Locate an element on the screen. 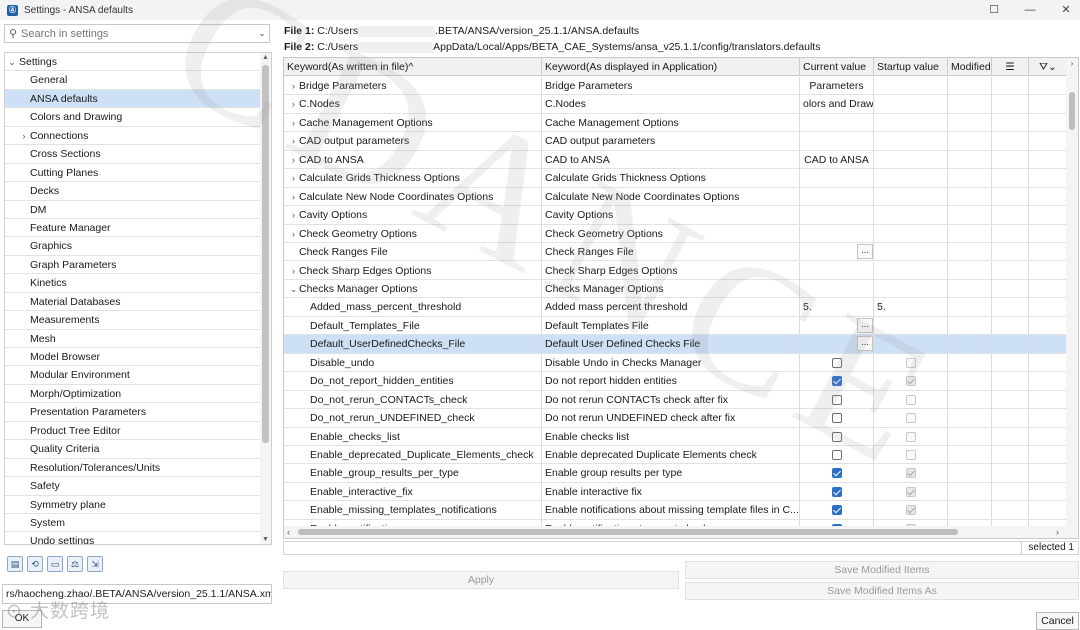 The width and height of the screenshot is (1080, 630). load-icon: ⟲ is located at coordinates (35, 564).